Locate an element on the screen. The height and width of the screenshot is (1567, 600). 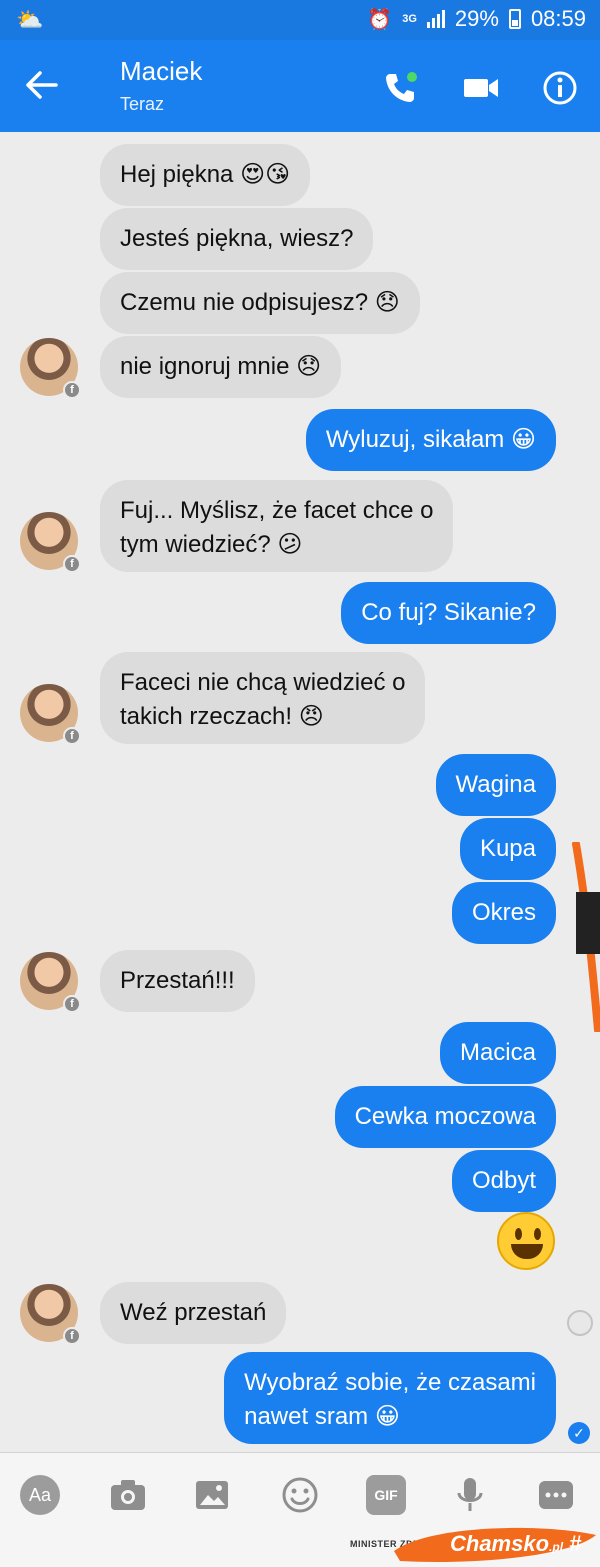
clock: 08:59 is located at coordinates (558, 18).